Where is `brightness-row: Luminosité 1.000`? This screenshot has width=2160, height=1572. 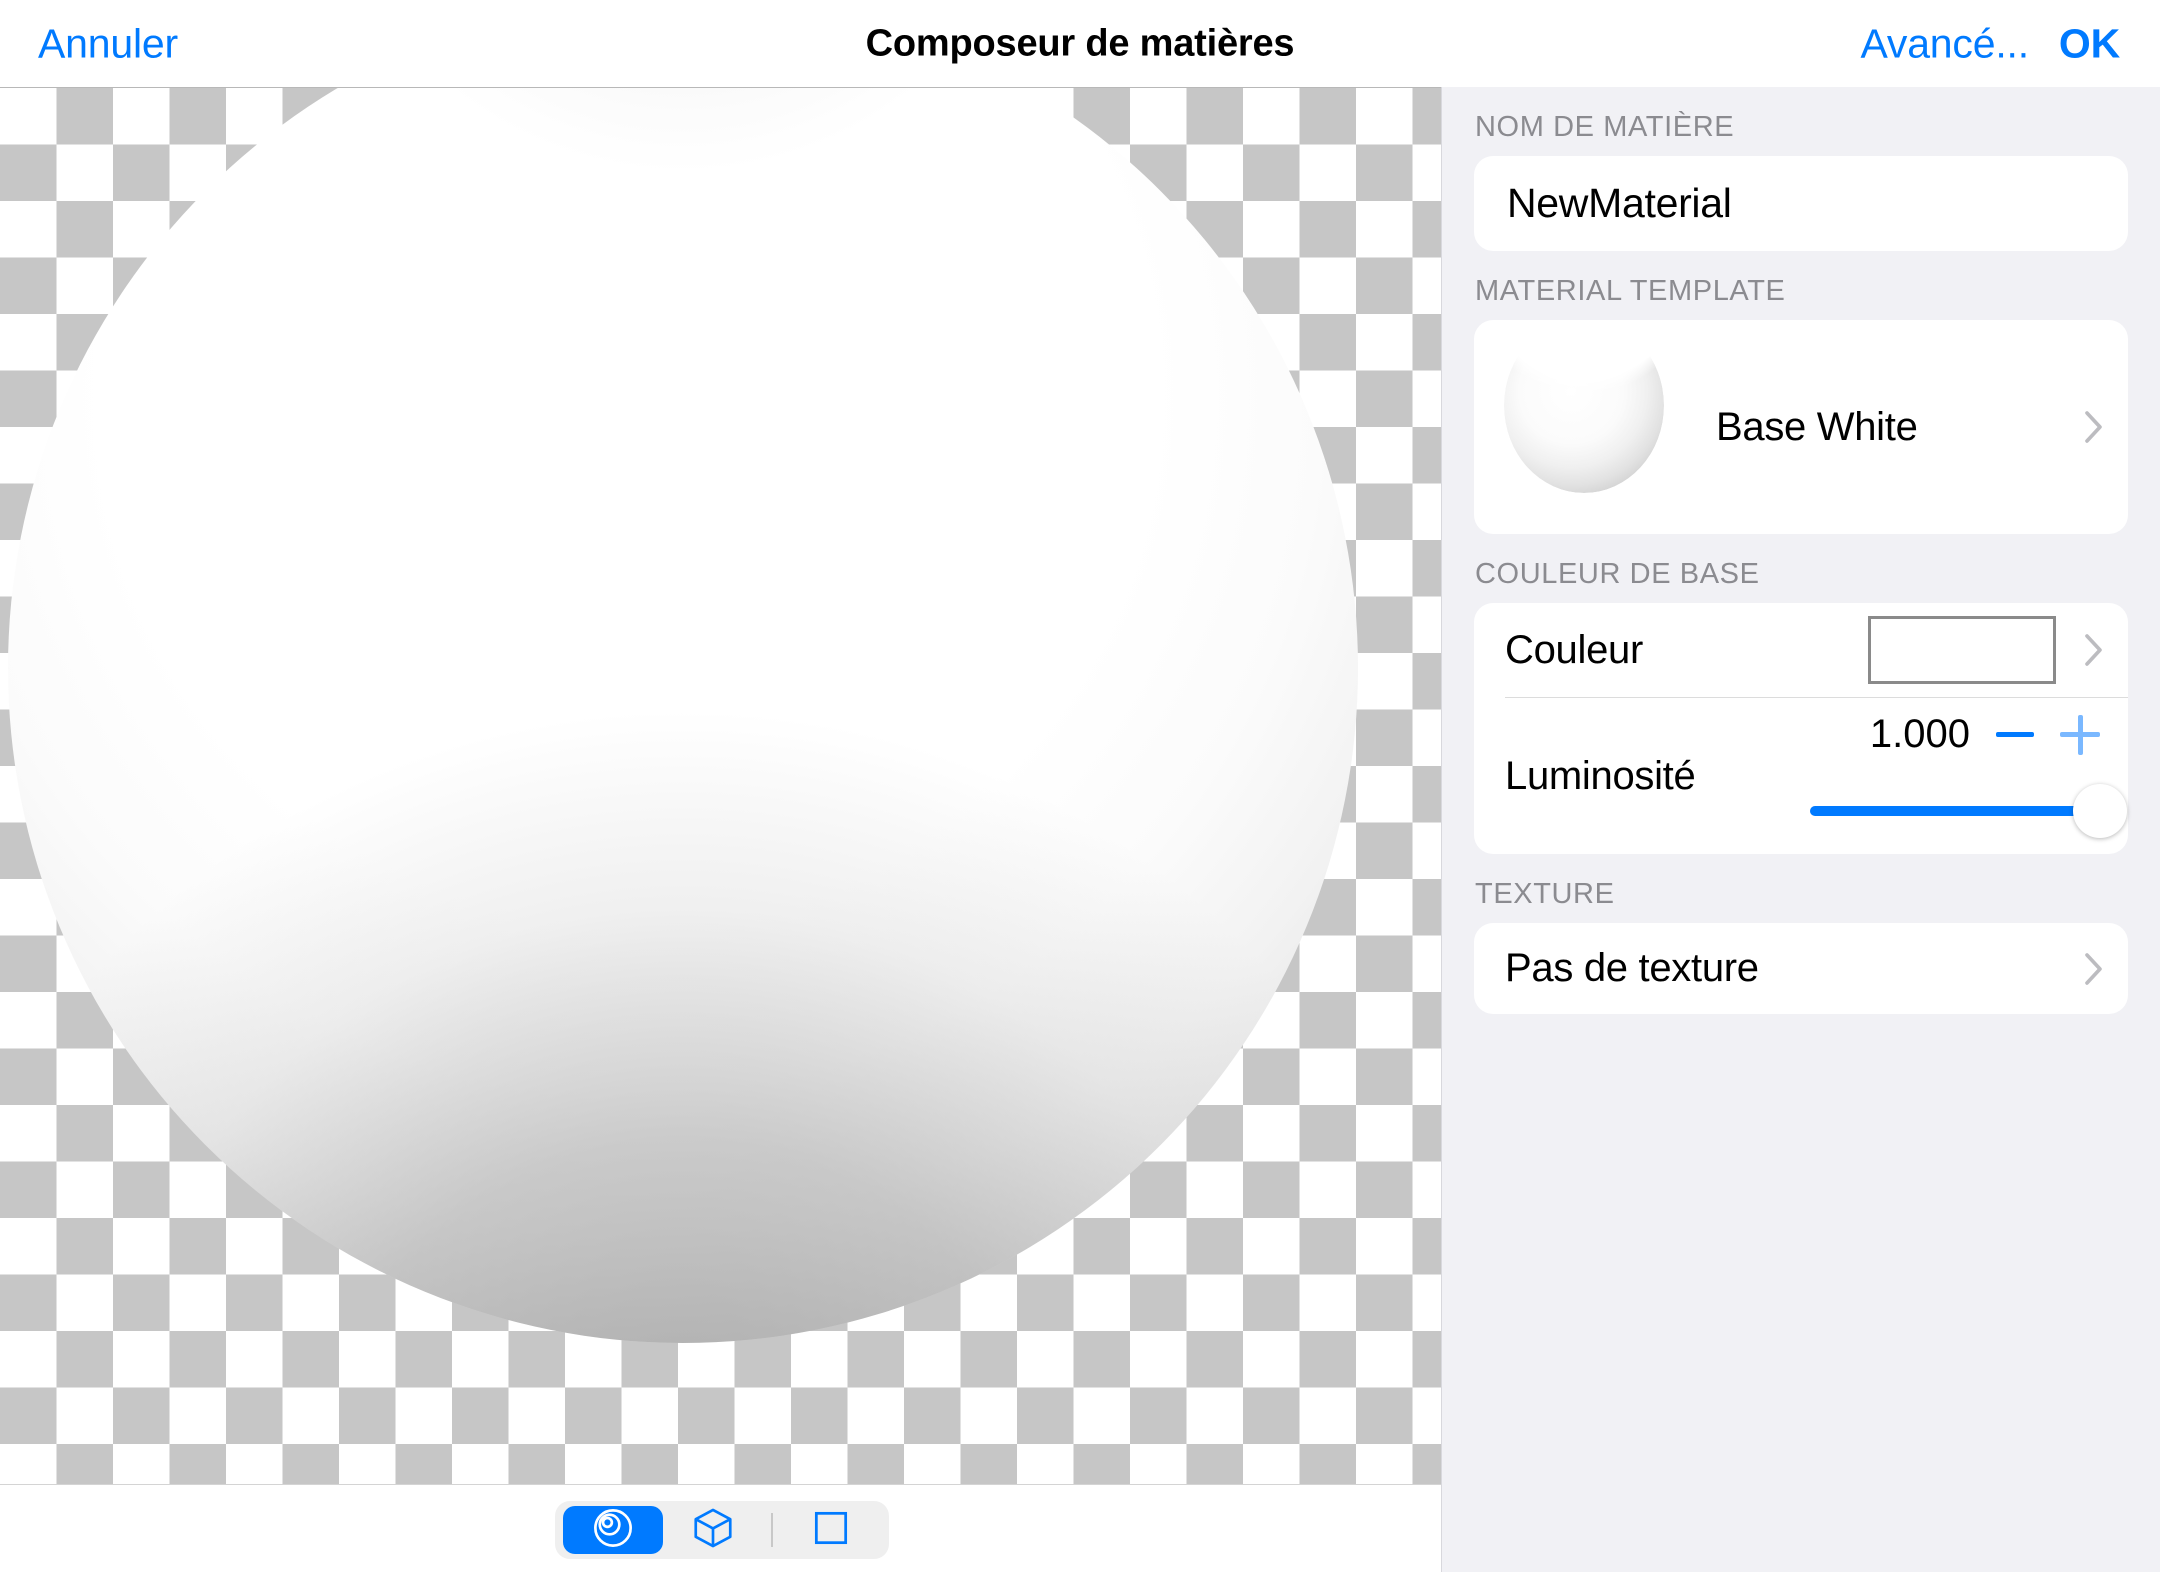 brightness-row: Luminosité 1.000 is located at coordinates (1801, 776).